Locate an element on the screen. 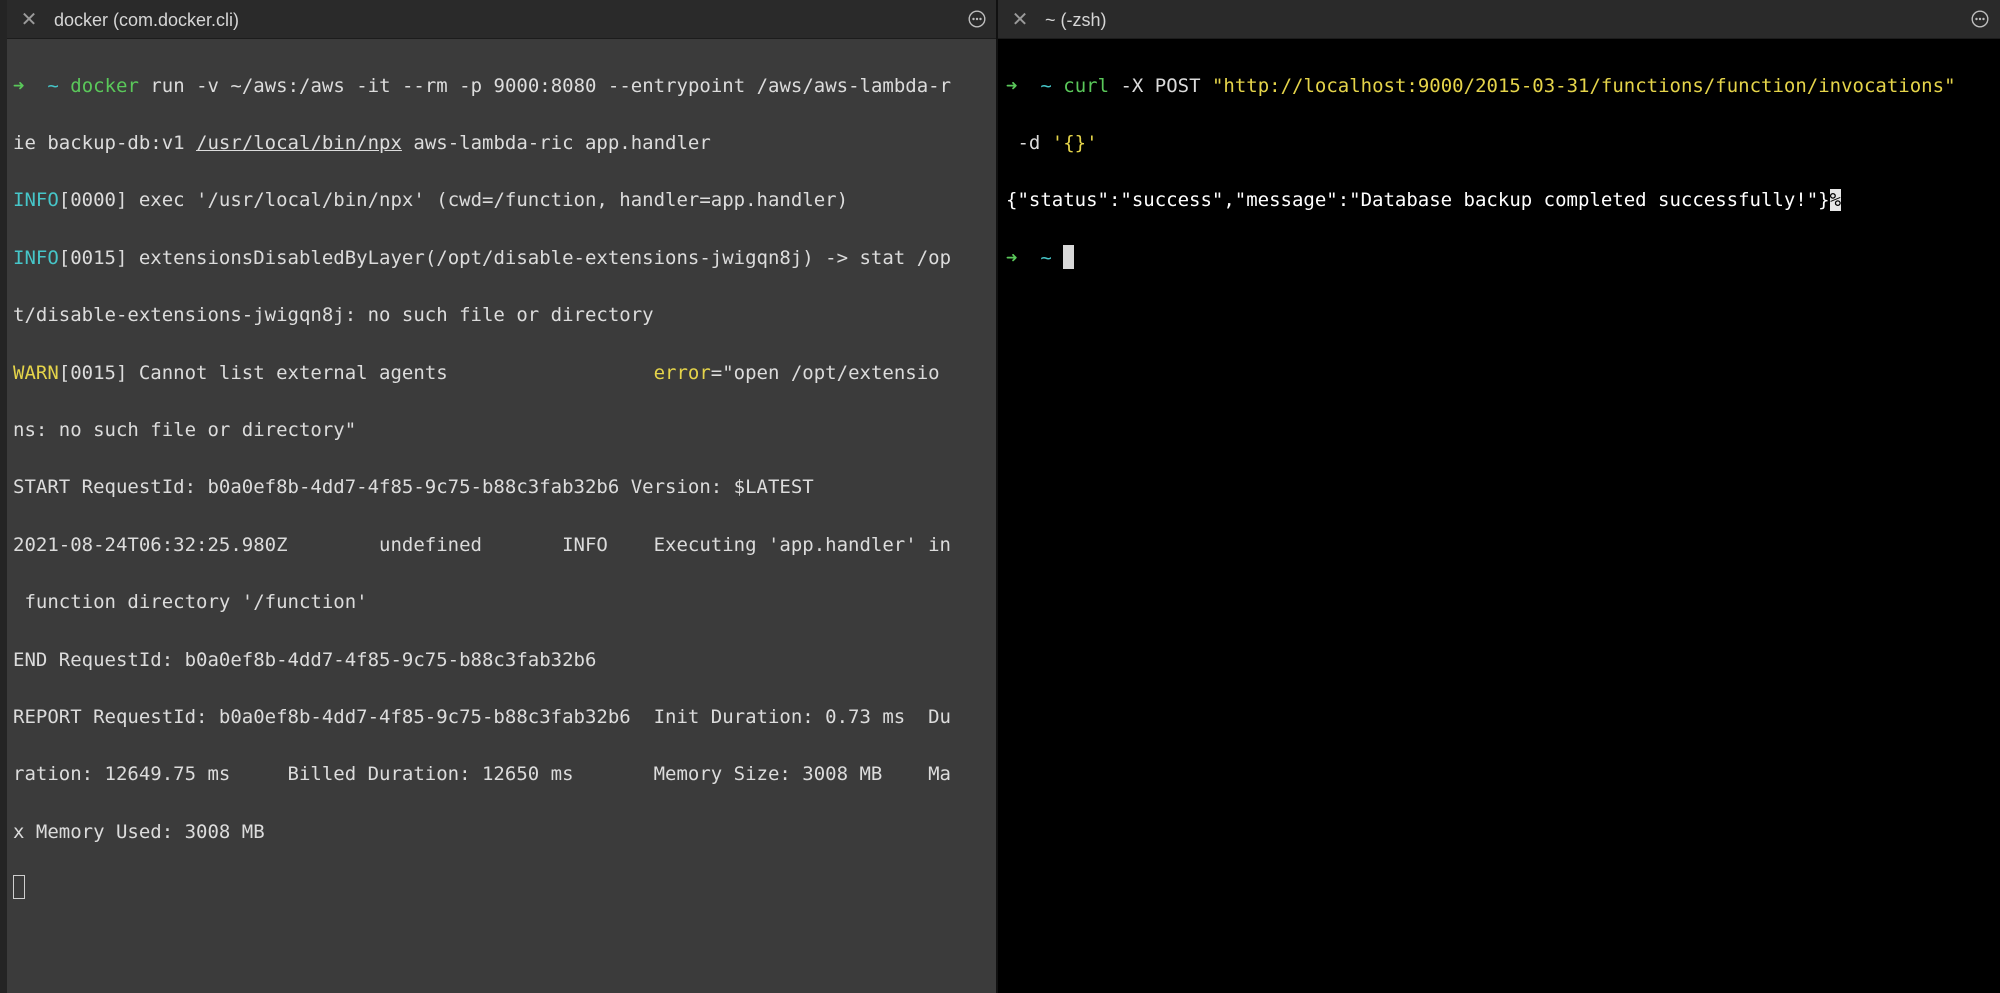 This screenshot has width=2000, height=993. right-tab-bar: ✕ ~ (-zsh) is located at coordinates (1499, 19).